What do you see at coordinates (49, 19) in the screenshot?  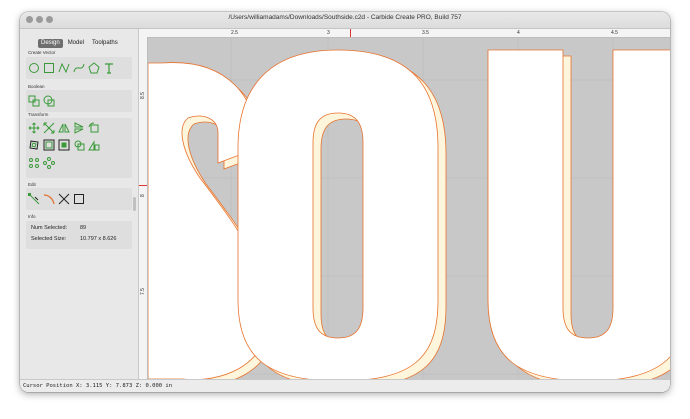 I see `zoom-window-button` at bounding box center [49, 19].